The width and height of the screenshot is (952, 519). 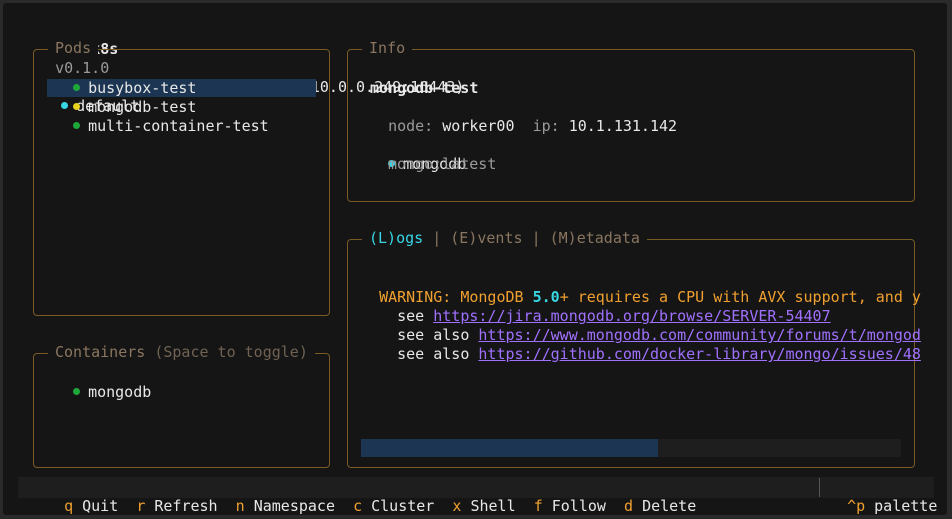 What do you see at coordinates (486, 238) in the screenshot?
I see `tab-events: (E)vents` at bounding box center [486, 238].